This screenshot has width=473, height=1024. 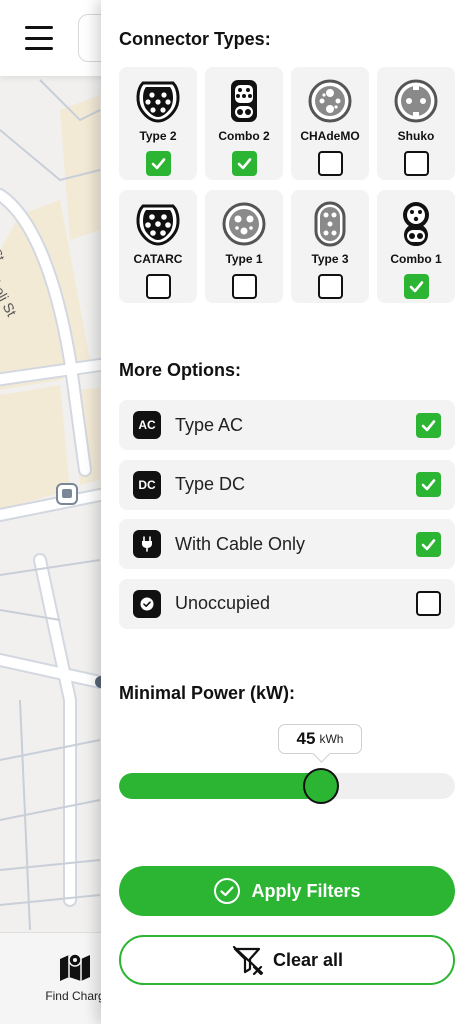 I want to click on ac-badge-icon: AC, so click(x=147, y=425).